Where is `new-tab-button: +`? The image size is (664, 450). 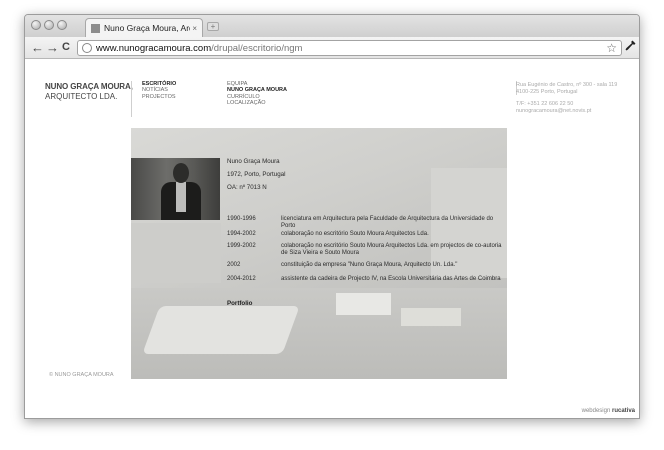
new-tab-button: + is located at coordinates (213, 26).